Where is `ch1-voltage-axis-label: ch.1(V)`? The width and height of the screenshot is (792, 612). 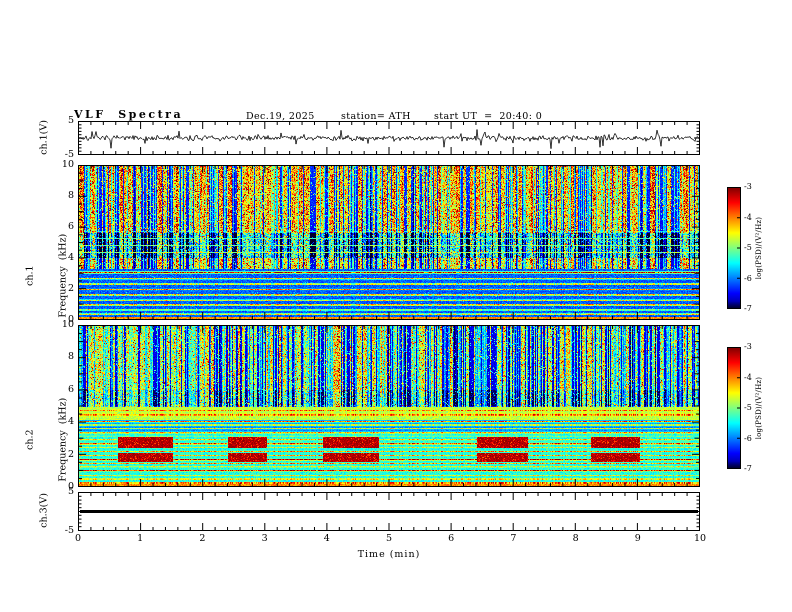
ch1-voltage-axis-label: ch.1(V) is located at coordinates (44, 137).